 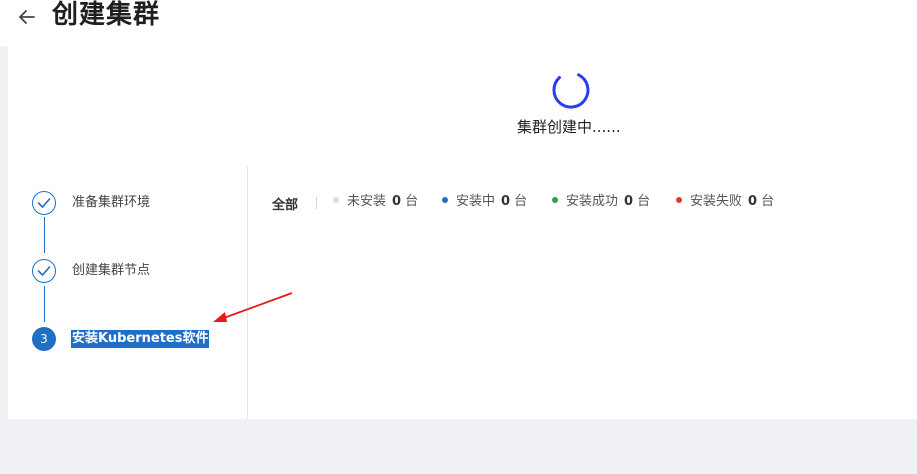 What do you see at coordinates (111, 202) in the screenshot?
I see `step-label: 准备集群环境` at bounding box center [111, 202].